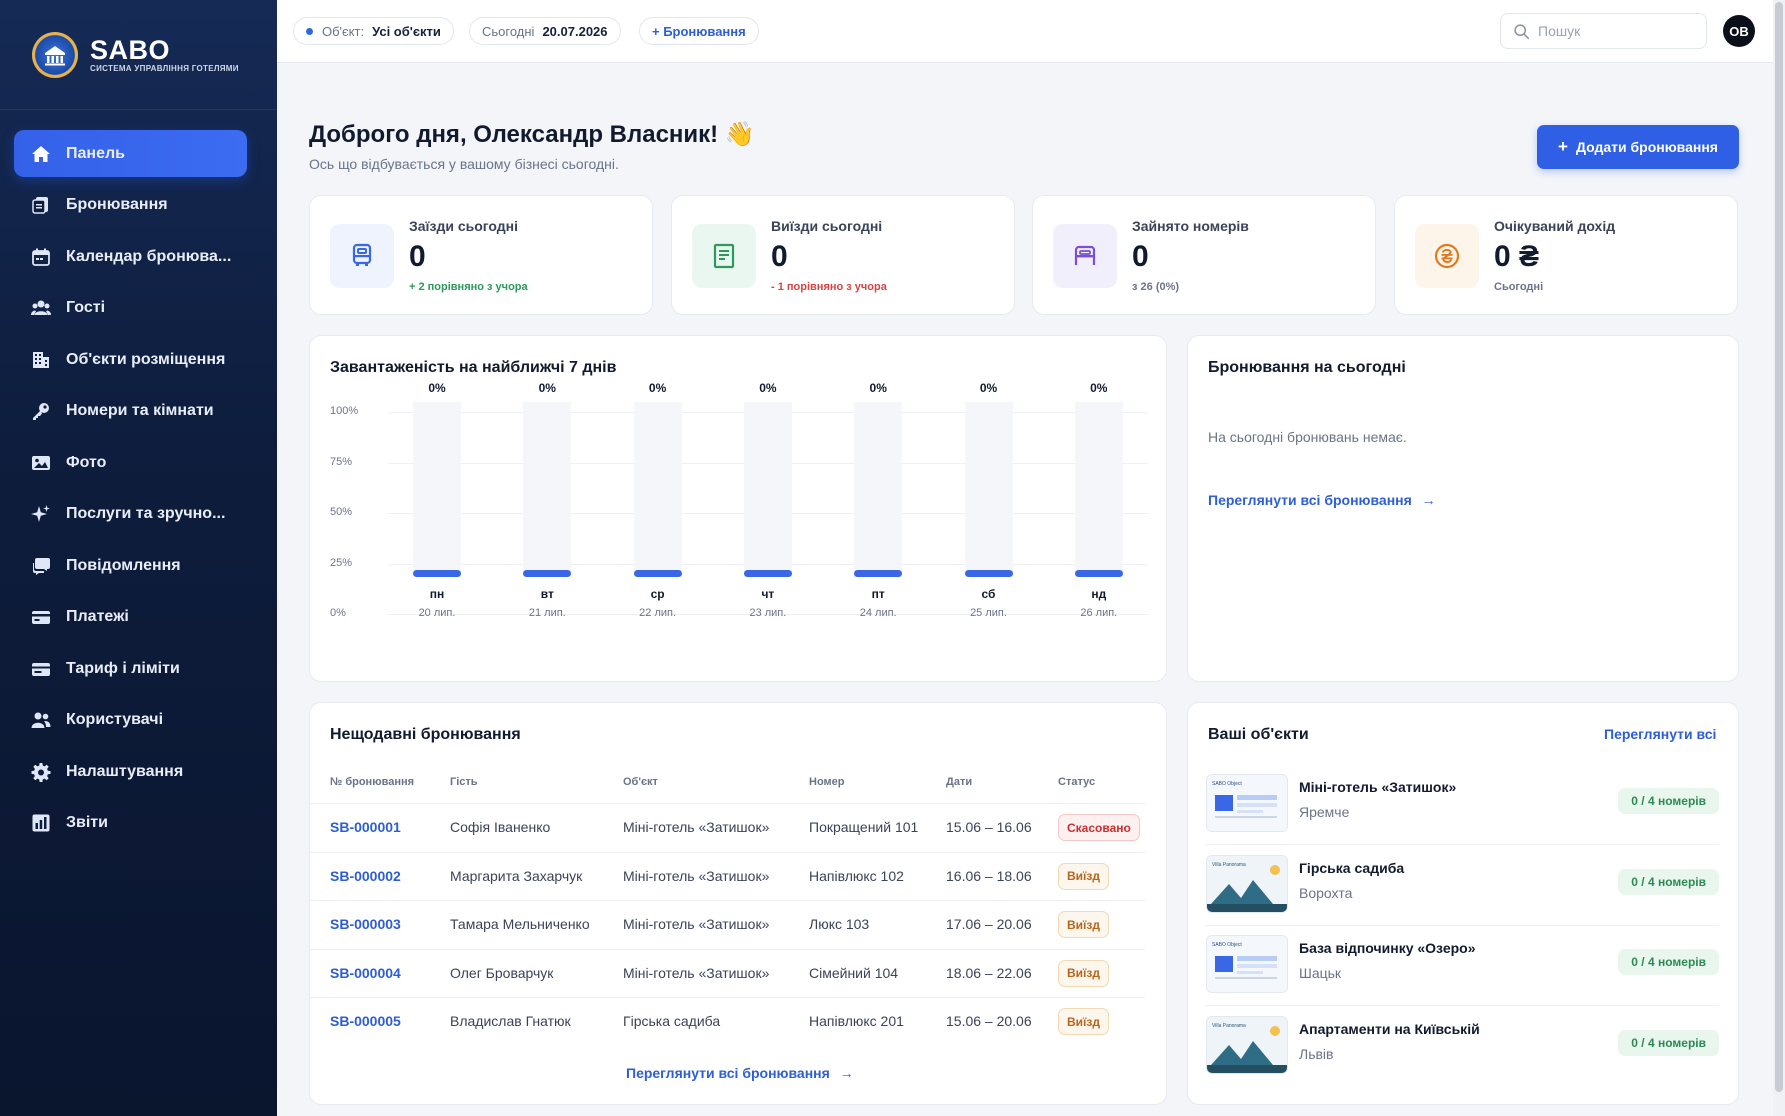 The image size is (1785, 1116). I want to click on stat-card-3: Очікуваний дохід 0 ₴ Сьогодні, so click(1566, 255).